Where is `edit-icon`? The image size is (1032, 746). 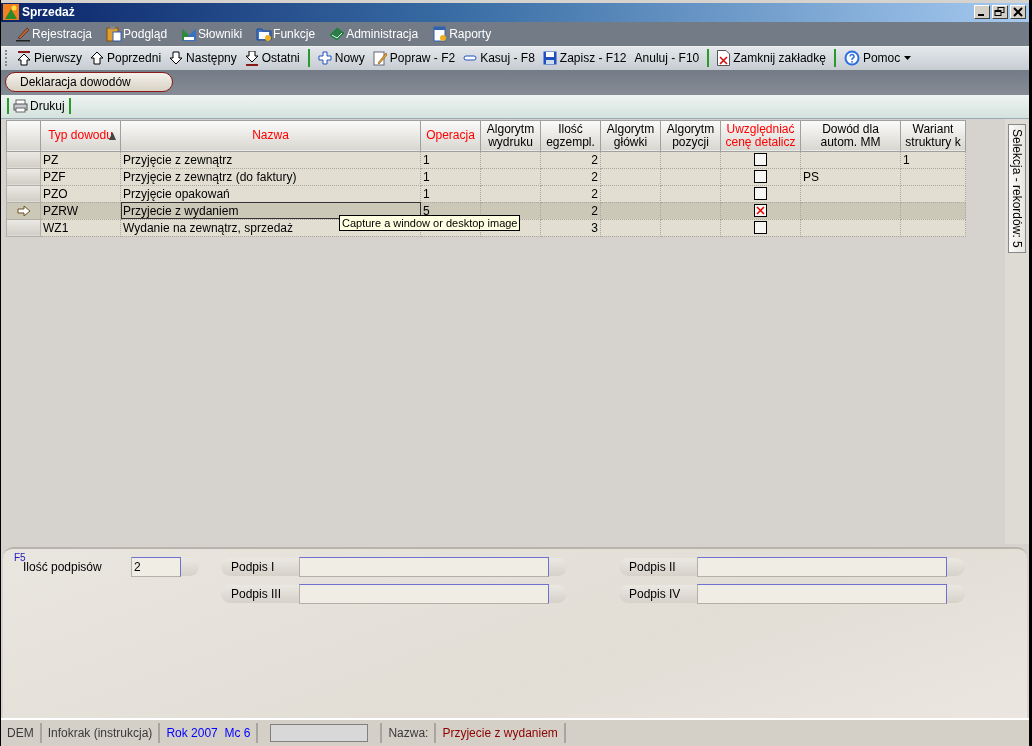 edit-icon is located at coordinates (379, 58).